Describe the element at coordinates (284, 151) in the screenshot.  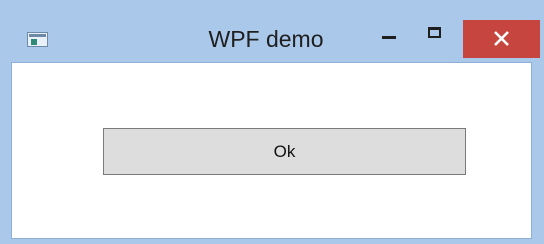
I see `ok-button: Ok` at that location.